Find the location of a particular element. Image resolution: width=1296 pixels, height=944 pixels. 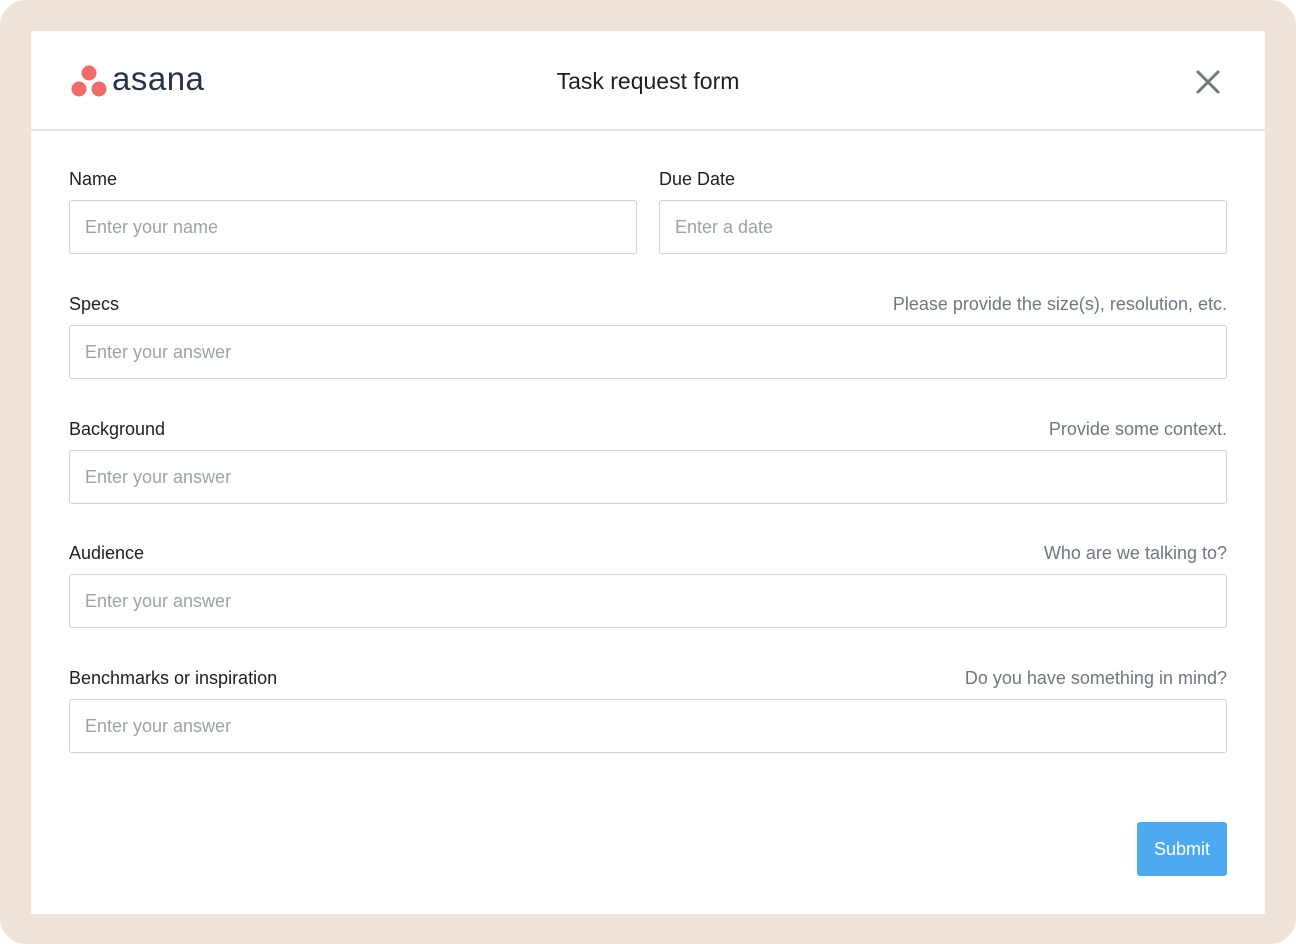

dialog-header: asana Task request form is located at coordinates (648, 81).